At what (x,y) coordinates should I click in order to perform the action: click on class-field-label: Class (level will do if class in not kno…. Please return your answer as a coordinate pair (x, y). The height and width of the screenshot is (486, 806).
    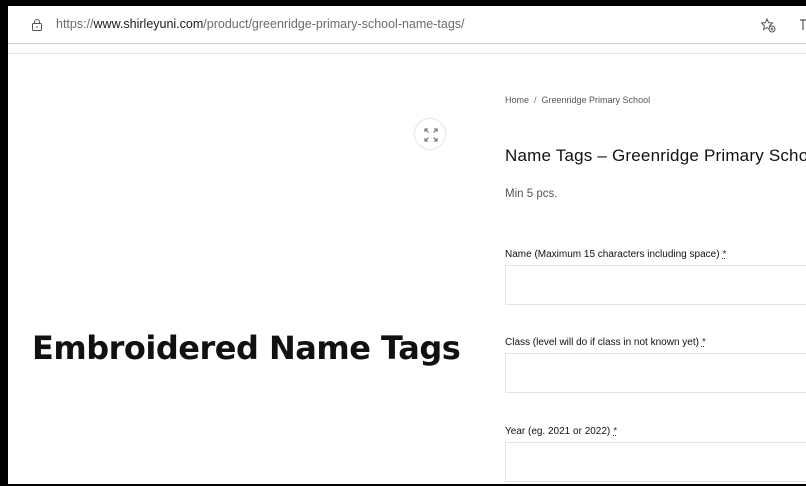
    Looking at the image, I should click on (605, 342).